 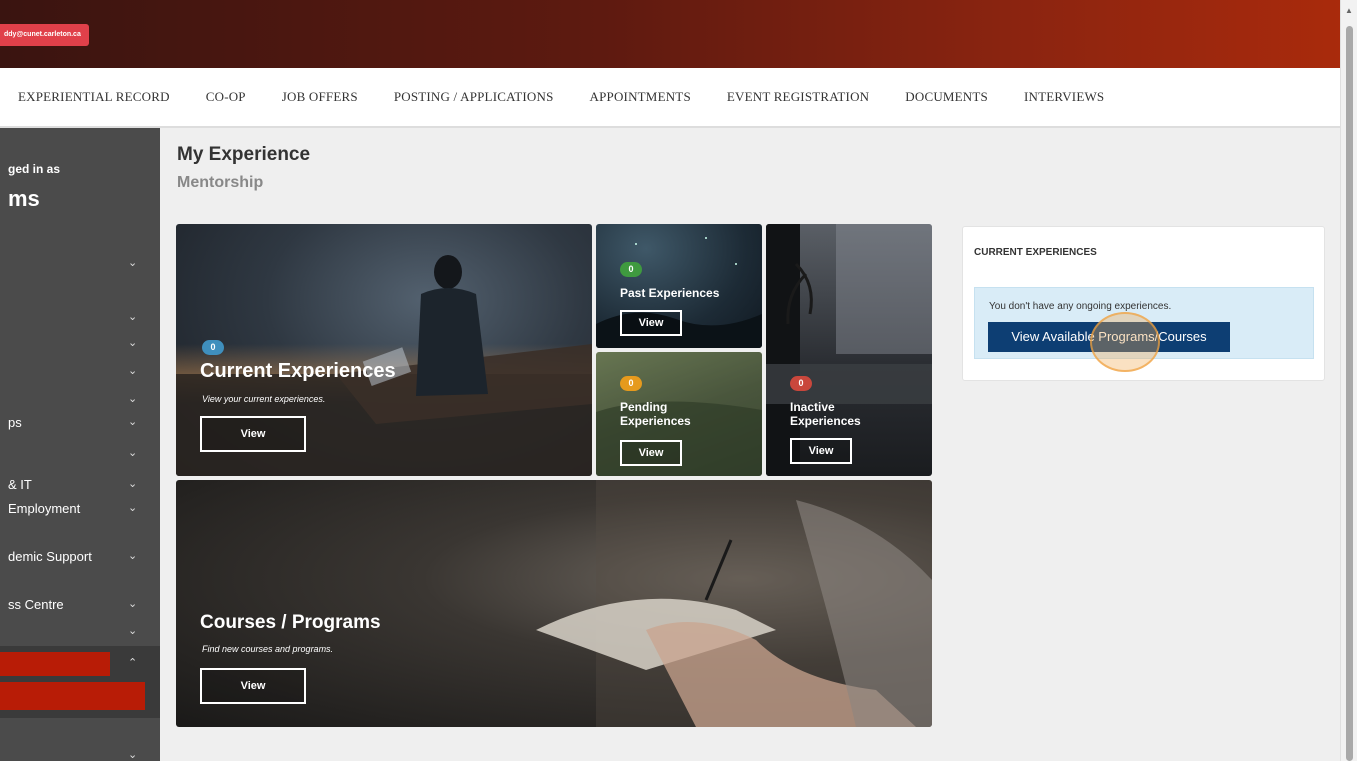 I want to click on past-experiences-title: Past Experiences, so click(x=670, y=293).